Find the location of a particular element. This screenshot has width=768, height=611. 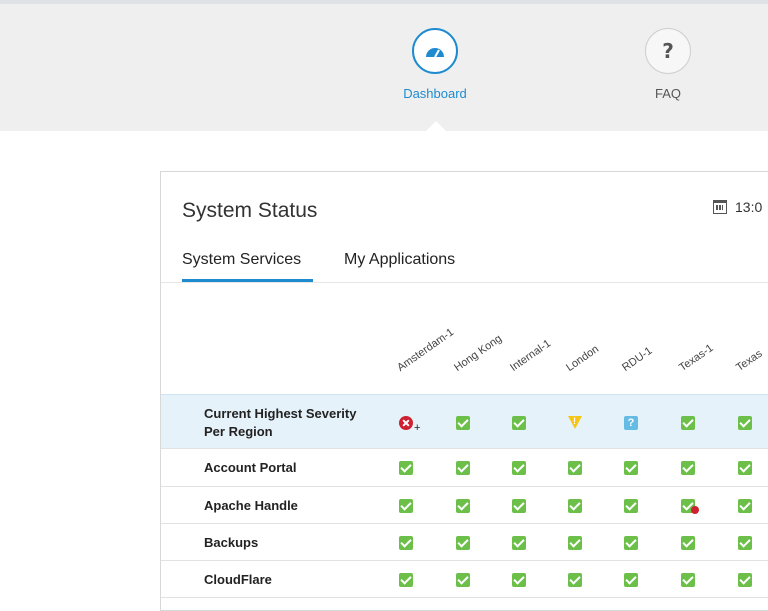

tab-system-services: System Services is located at coordinates (241, 260).